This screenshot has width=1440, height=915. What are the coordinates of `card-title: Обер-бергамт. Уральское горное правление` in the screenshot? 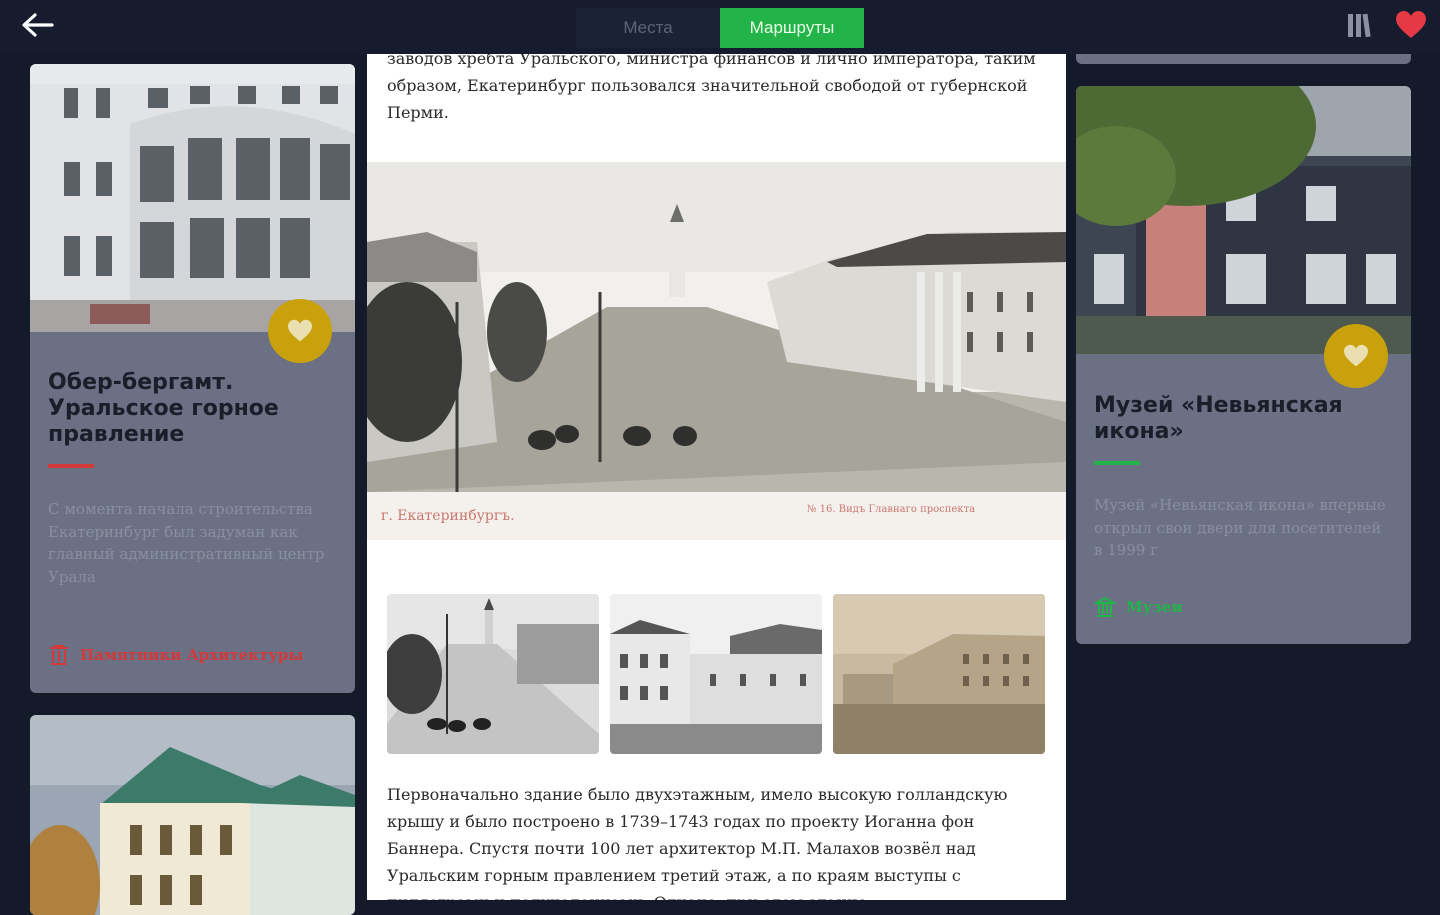 It's located at (163, 408).